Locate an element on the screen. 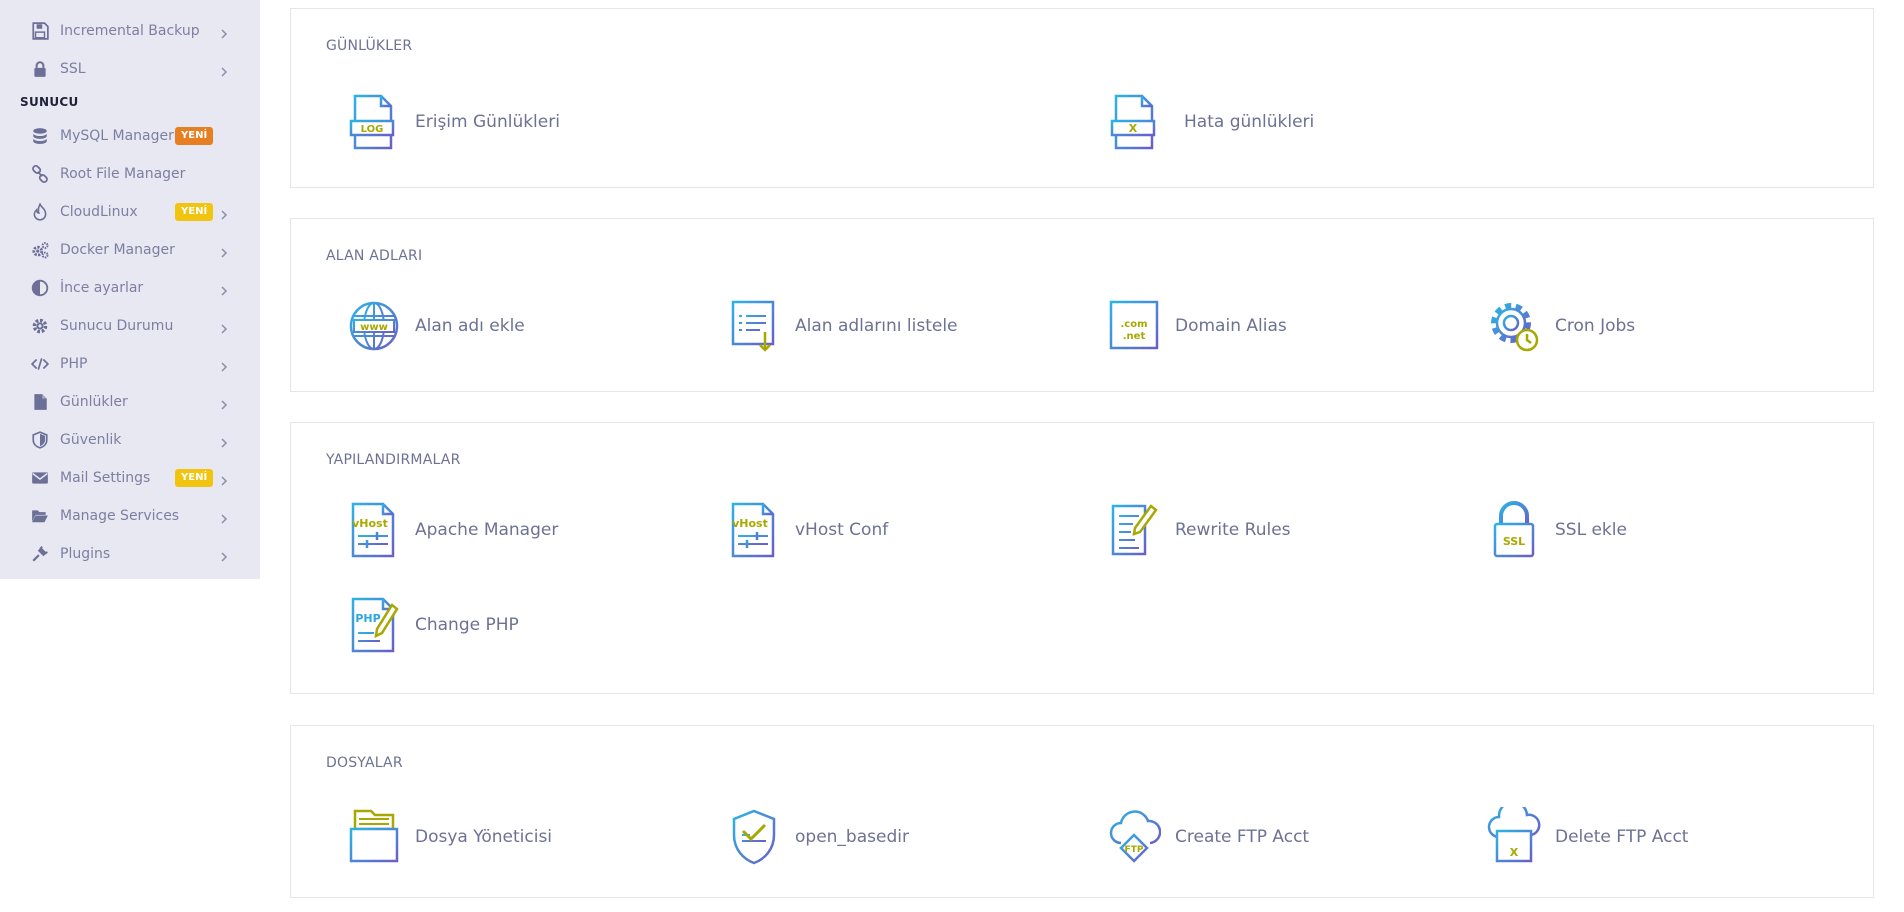  tile-alan-adi-ekle: www Alan adı ekle is located at coordinates (436, 326).